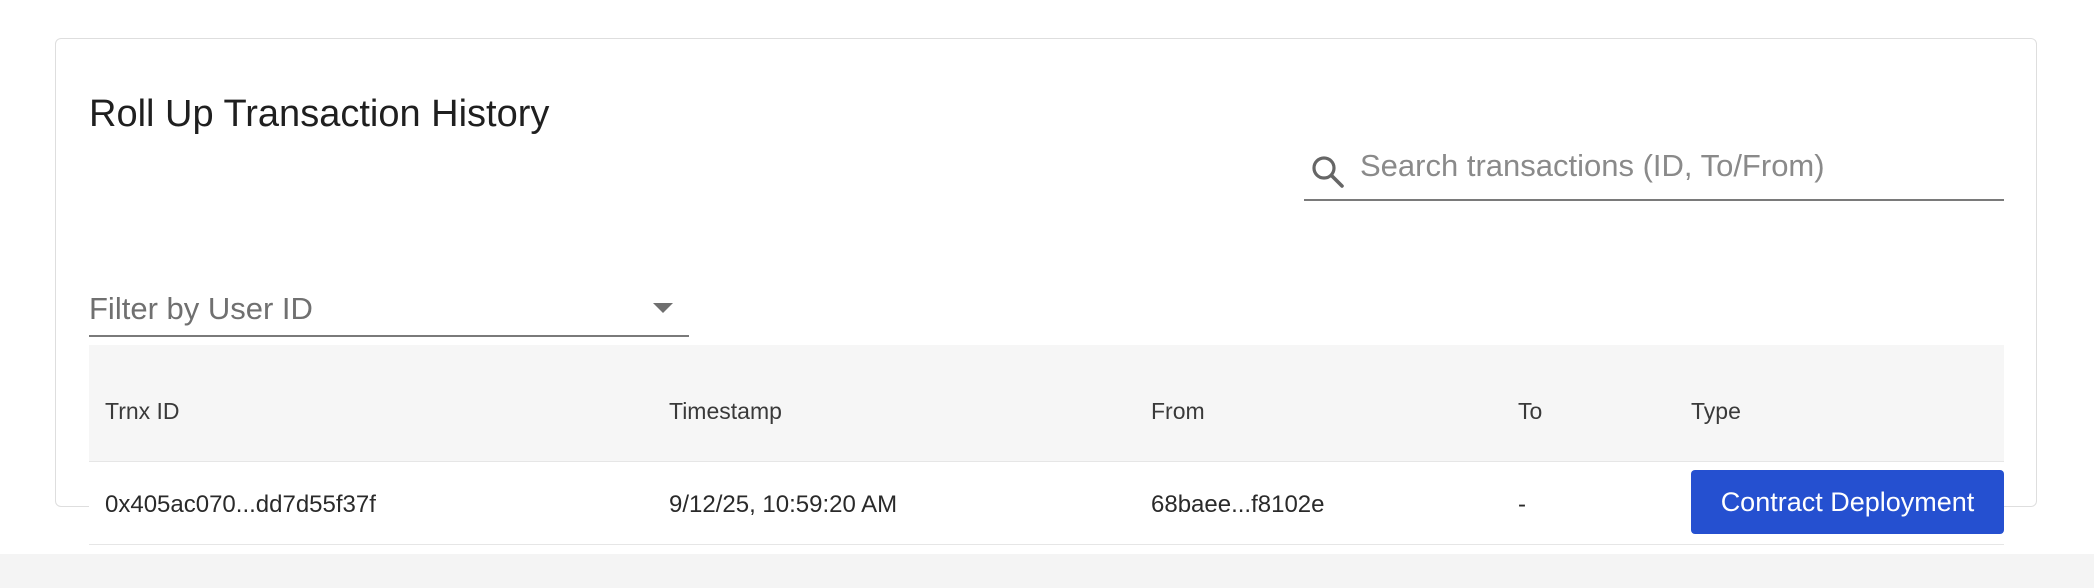 This screenshot has height=588, width=2094. I want to click on footer-strip, so click(1047, 571).